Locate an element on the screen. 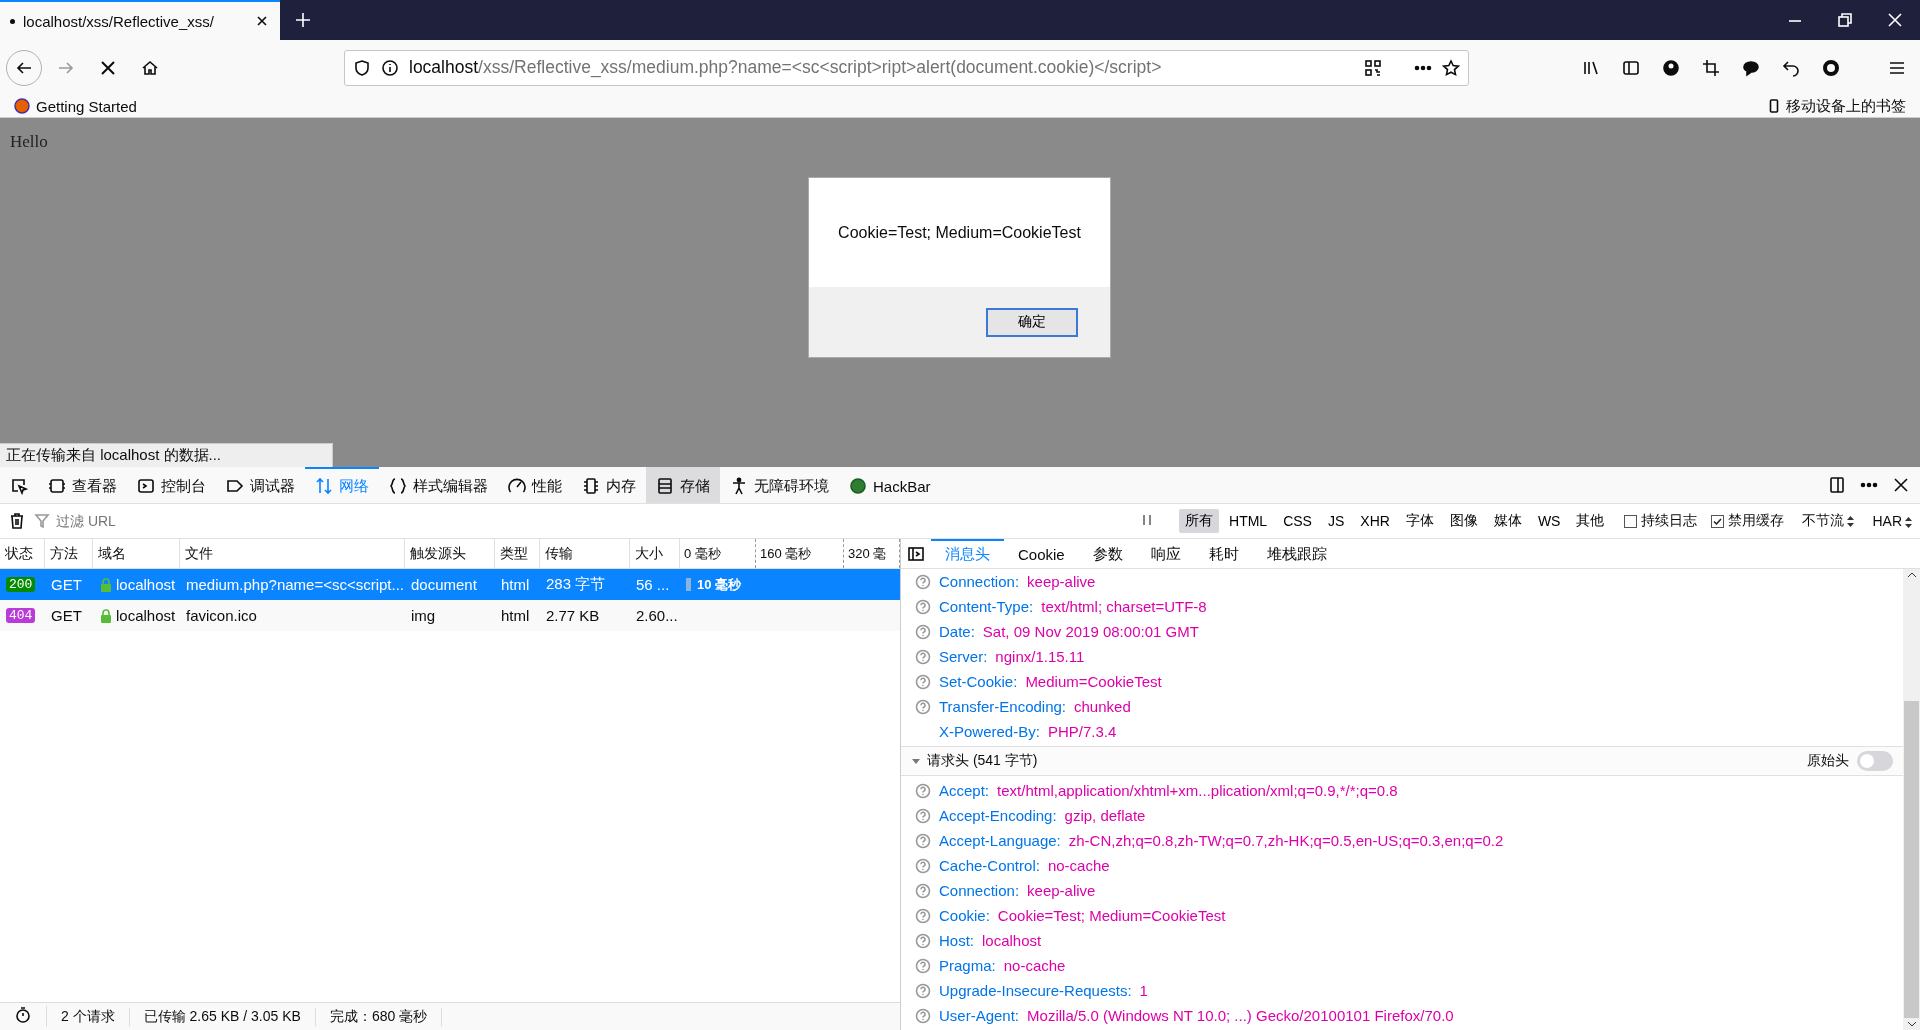 This screenshot has height=1030, width=1920. devtools-tab: 网络 is located at coordinates (342, 485).